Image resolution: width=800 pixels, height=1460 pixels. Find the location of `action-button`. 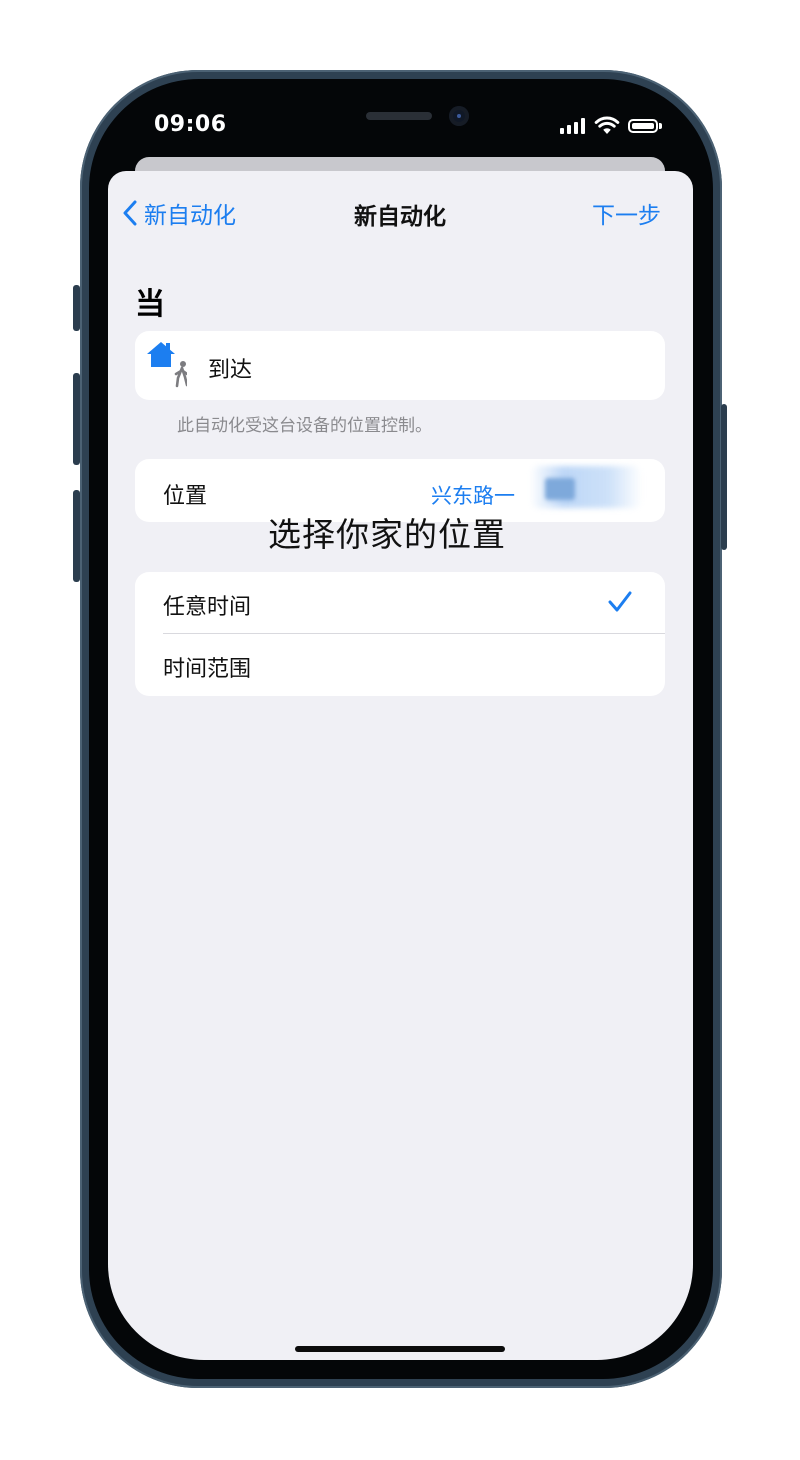

action-button is located at coordinates (76, 308).